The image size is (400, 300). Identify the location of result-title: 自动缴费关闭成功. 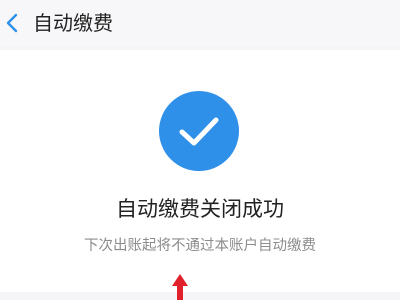
(200, 209).